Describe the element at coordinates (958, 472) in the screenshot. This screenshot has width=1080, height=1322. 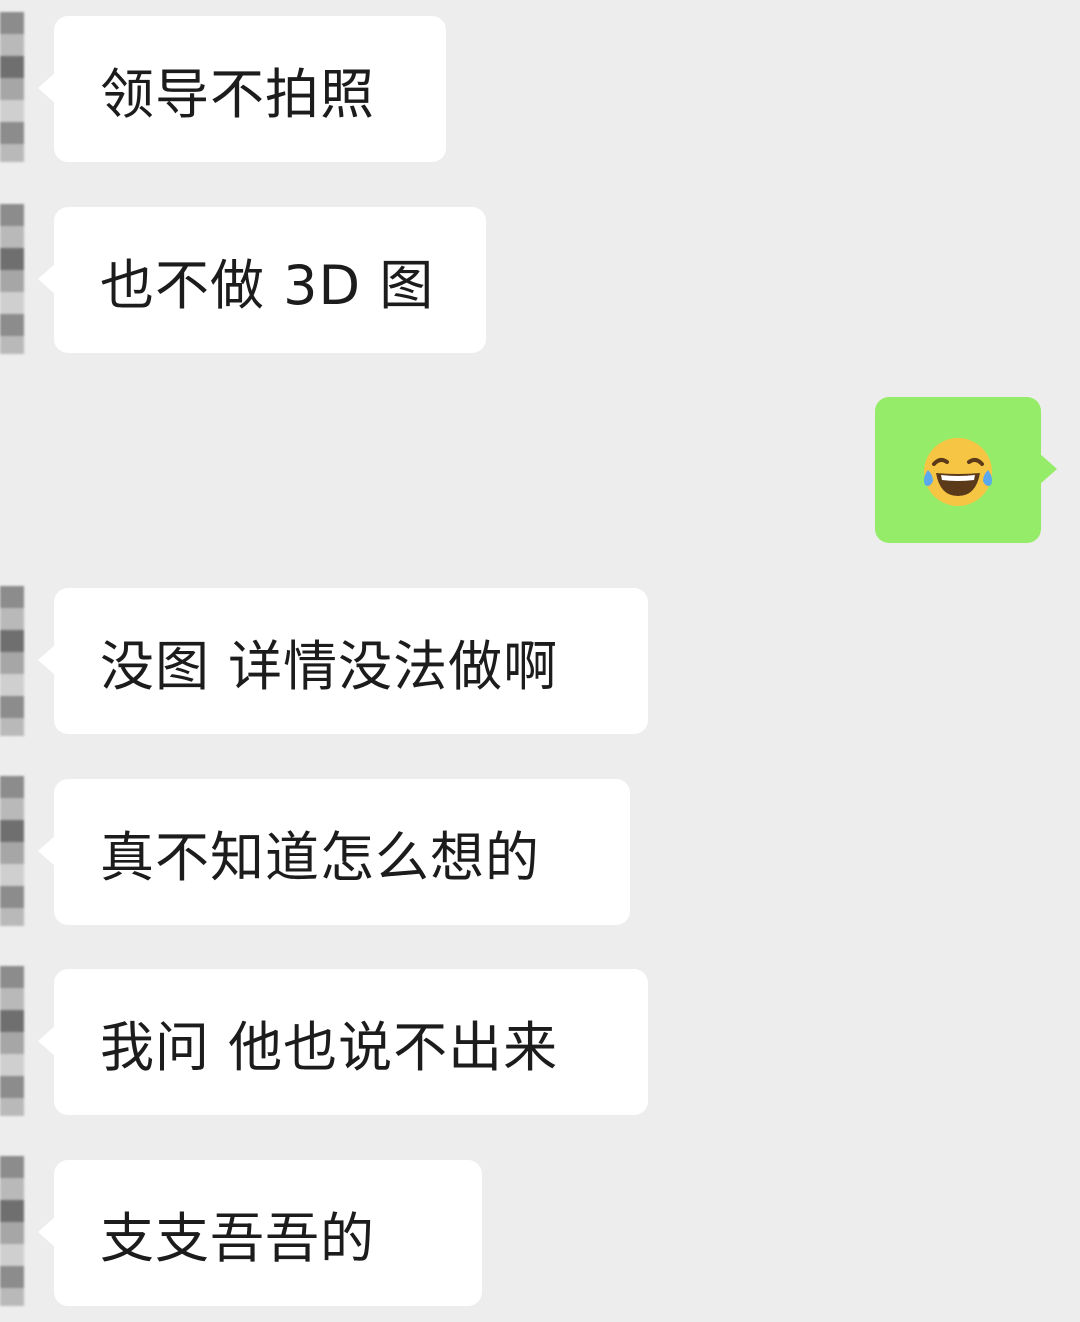
I see `laughing-tears-emoji-icon` at that location.